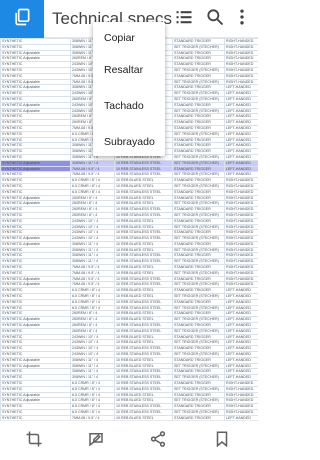 Image resolution: width=320 pixels, height=460 pixels. I want to click on menu-item-strikethrough: Tachado, so click(129, 106).